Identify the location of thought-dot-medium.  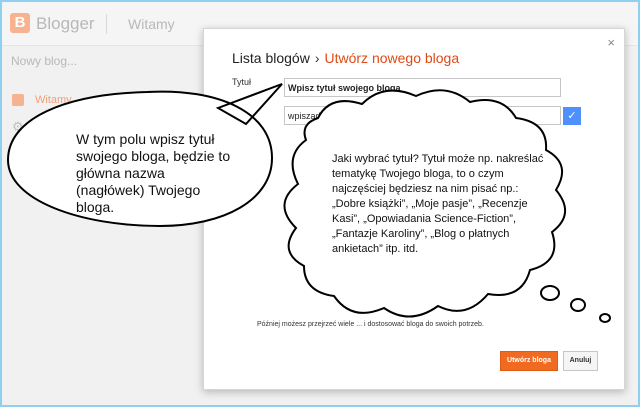
(578, 305).